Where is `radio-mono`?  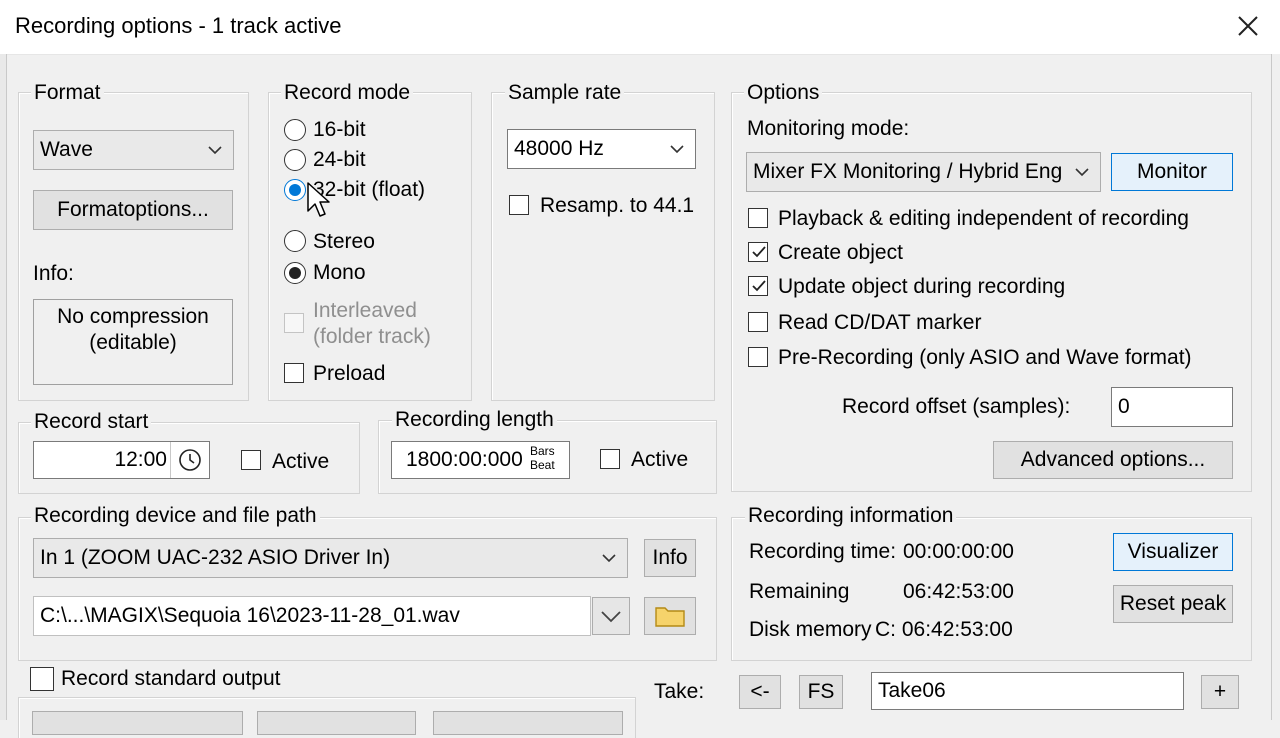 radio-mono is located at coordinates (295, 273).